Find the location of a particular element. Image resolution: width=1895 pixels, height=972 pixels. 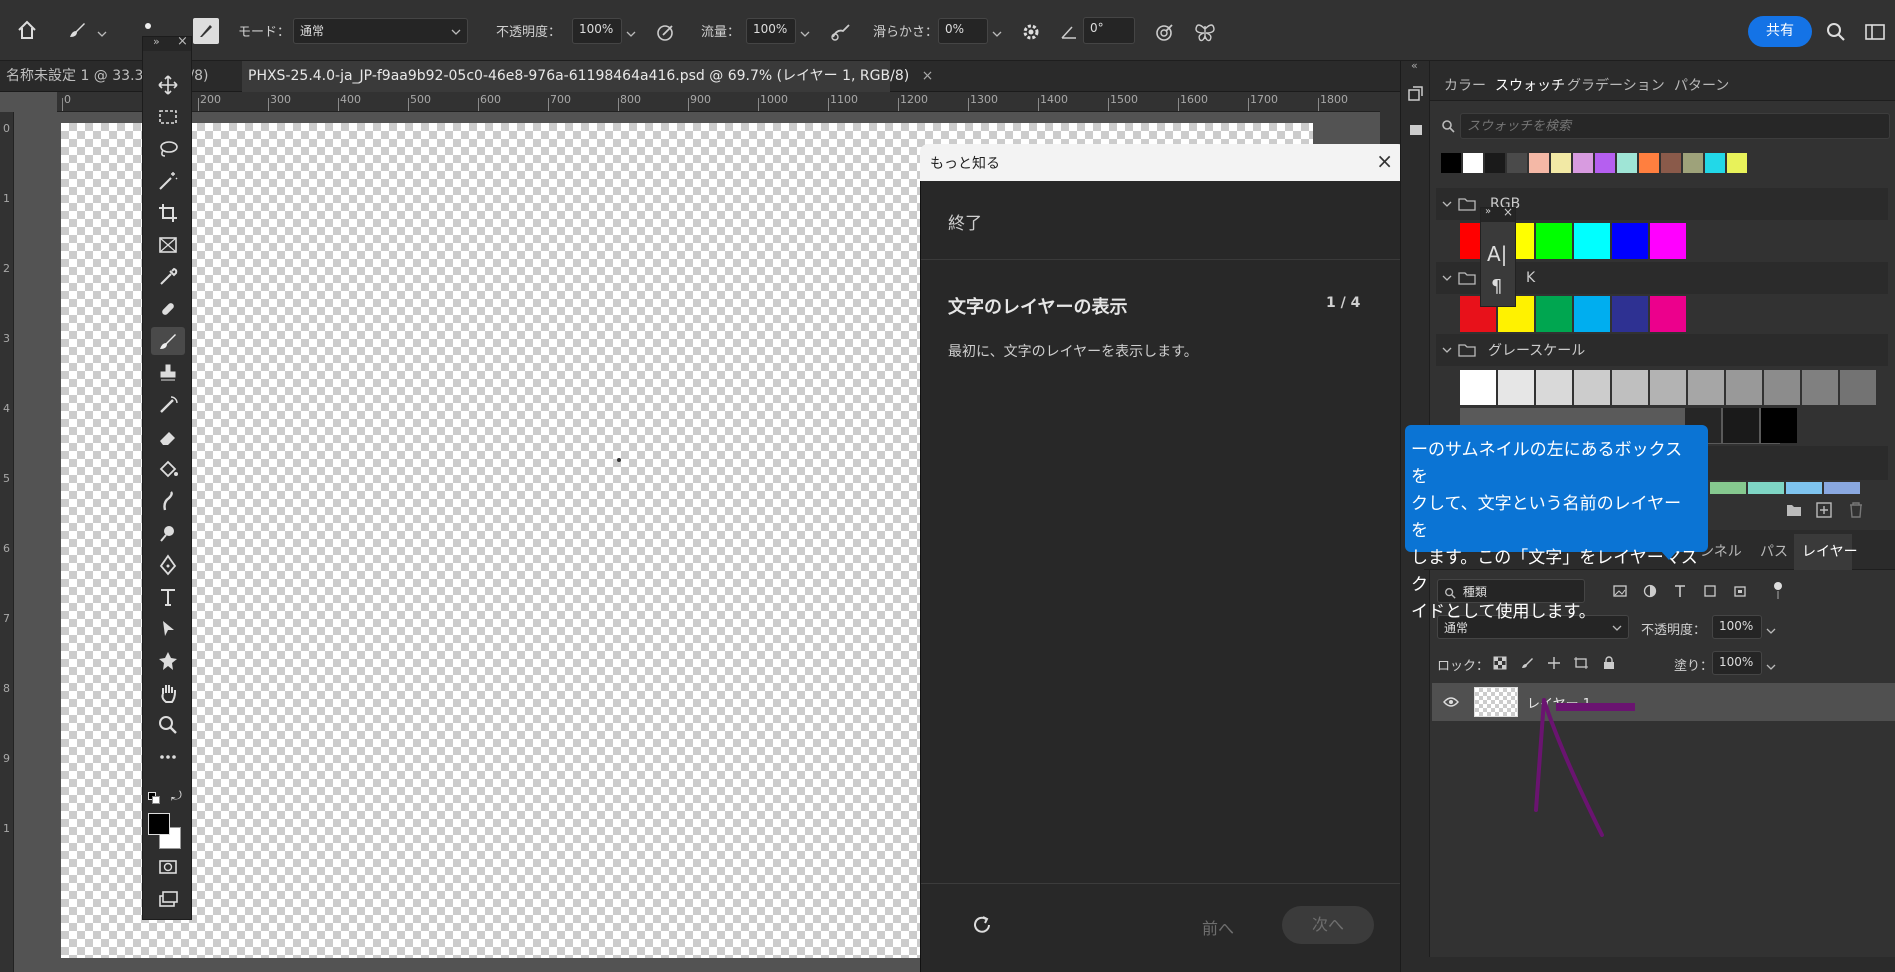

smoothing-chevron-icon is located at coordinates (997, 33).